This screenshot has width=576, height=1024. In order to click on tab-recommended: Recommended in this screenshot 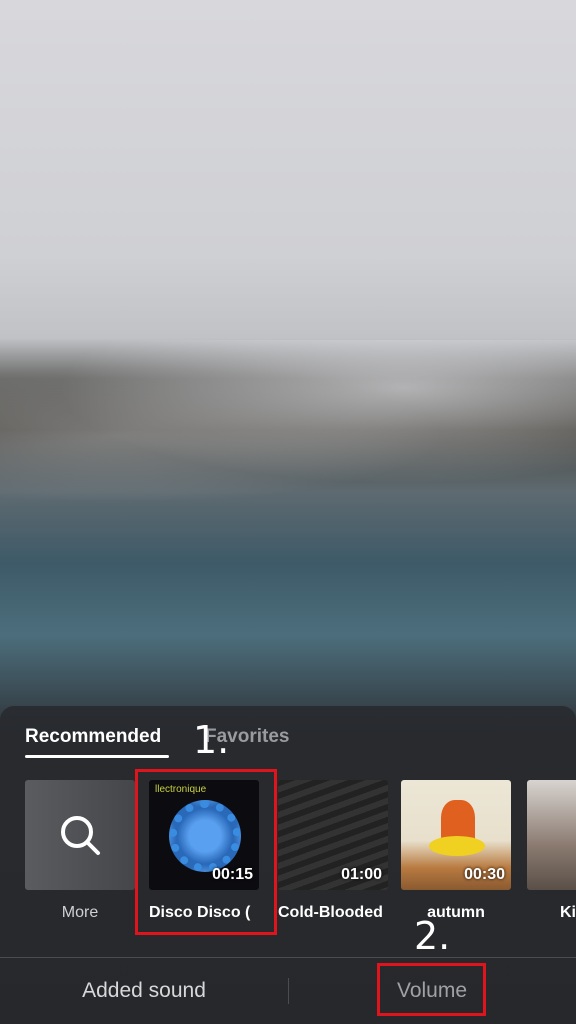, I will do `click(93, 737)`.